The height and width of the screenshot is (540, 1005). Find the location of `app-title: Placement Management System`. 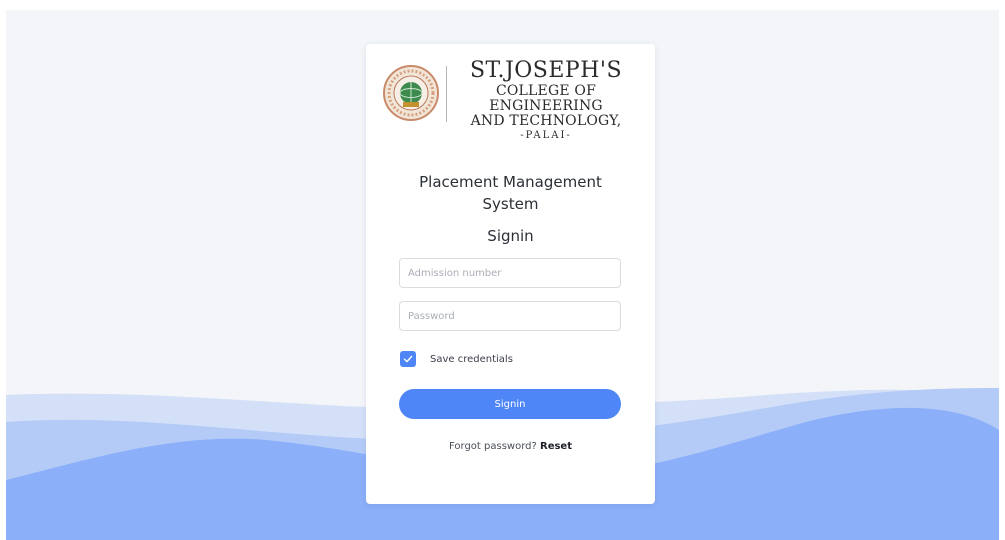

app-title: Placement Management System is located at coordinates (510, 193).